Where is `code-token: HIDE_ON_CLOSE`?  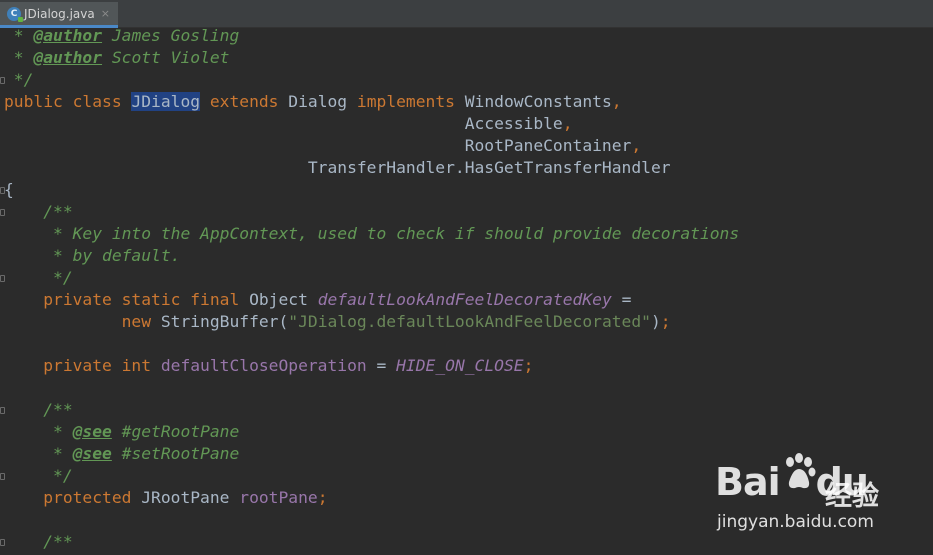
code-token: HIDE_ON_CLOSE is located at coordinates (460, 365).